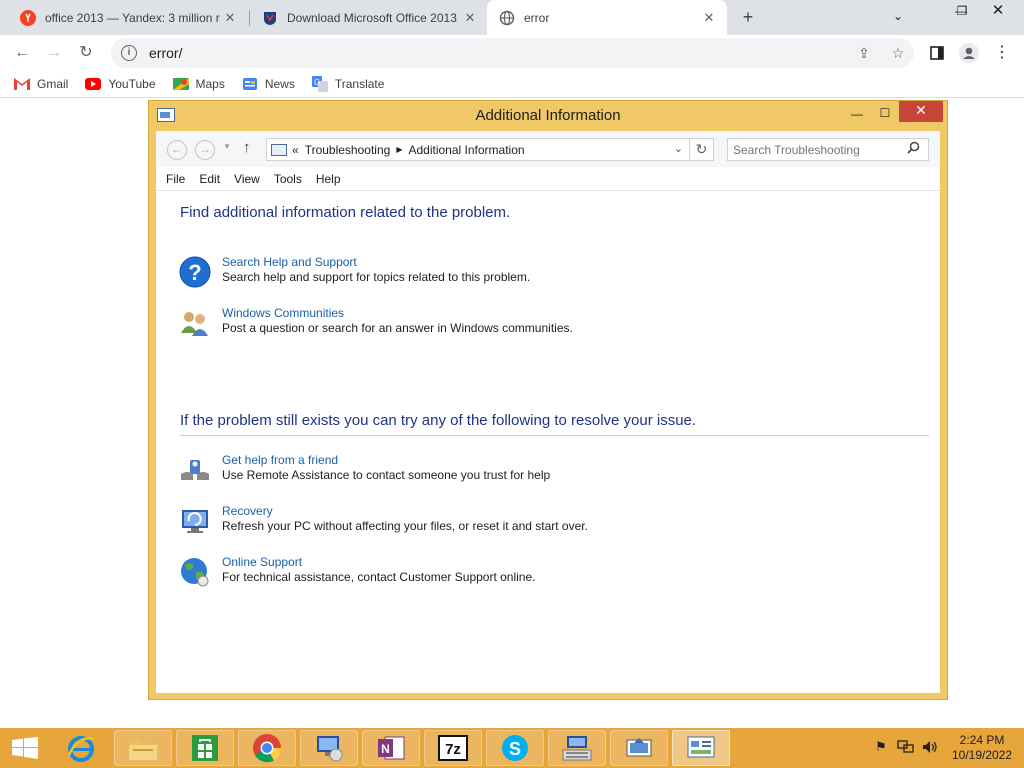 The width and height of the screenshot is (1024, 768). Describe the element at coordinates (247, 179) in the screenshot. I see `menu-view: View` at that location.